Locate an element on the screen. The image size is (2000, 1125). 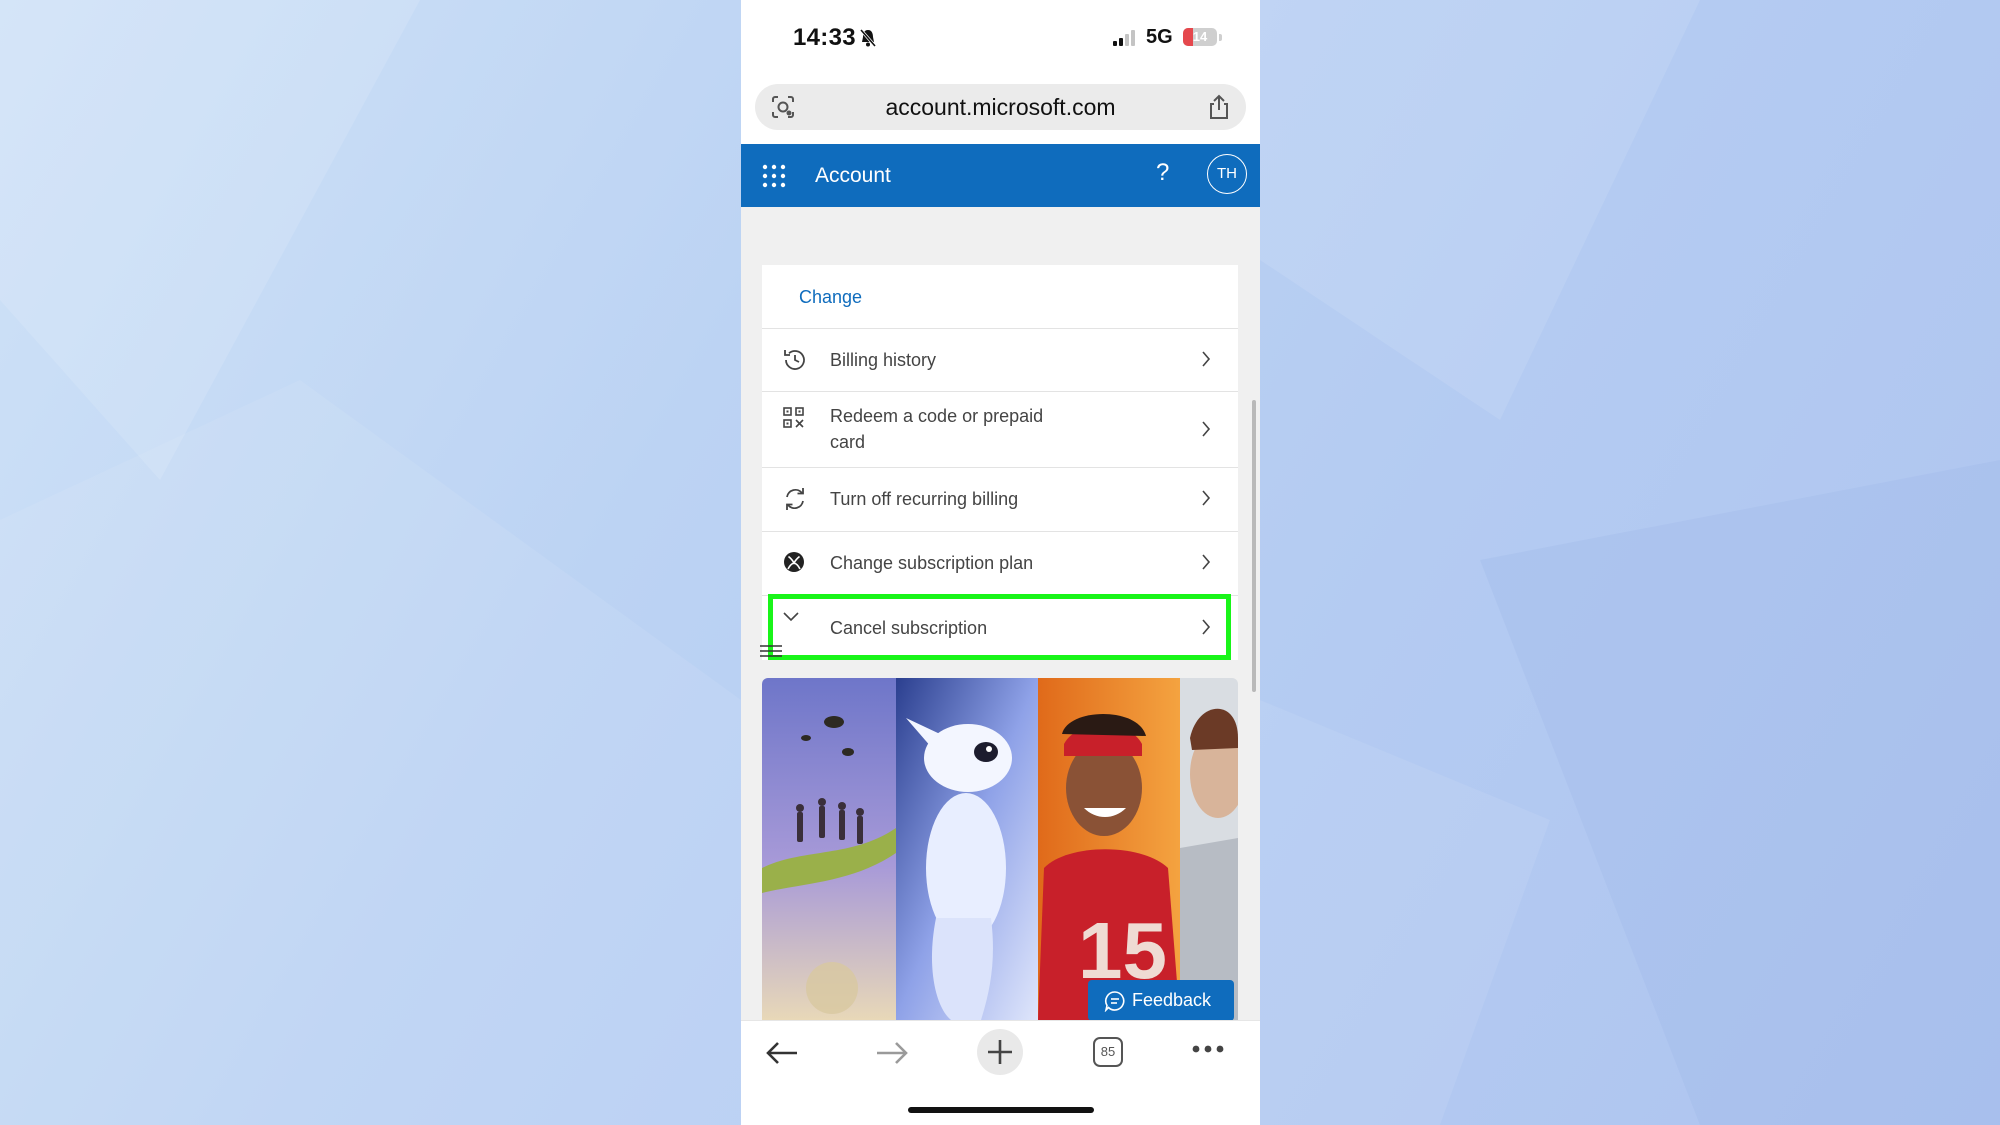
madden-game-art: 15 is located at coordinates (1109, 849).